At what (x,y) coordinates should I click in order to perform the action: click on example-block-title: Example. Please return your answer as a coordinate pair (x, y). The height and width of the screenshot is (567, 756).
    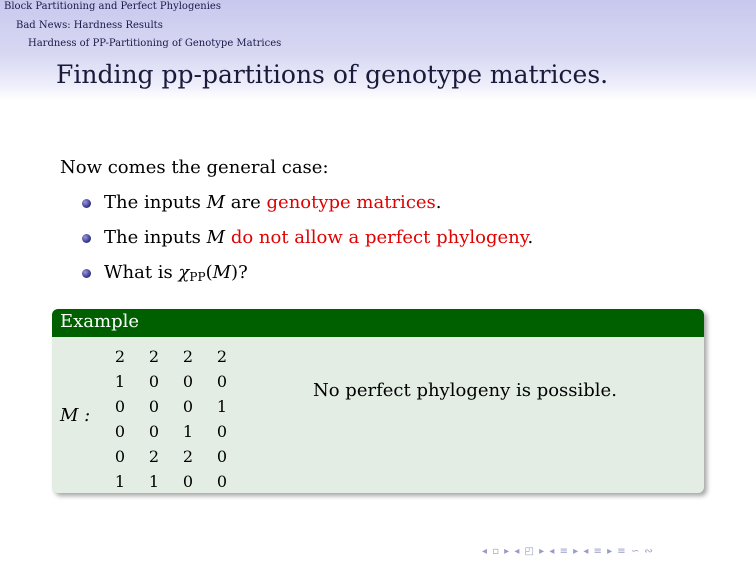
    Looking at the image, I should click on (378, 323).